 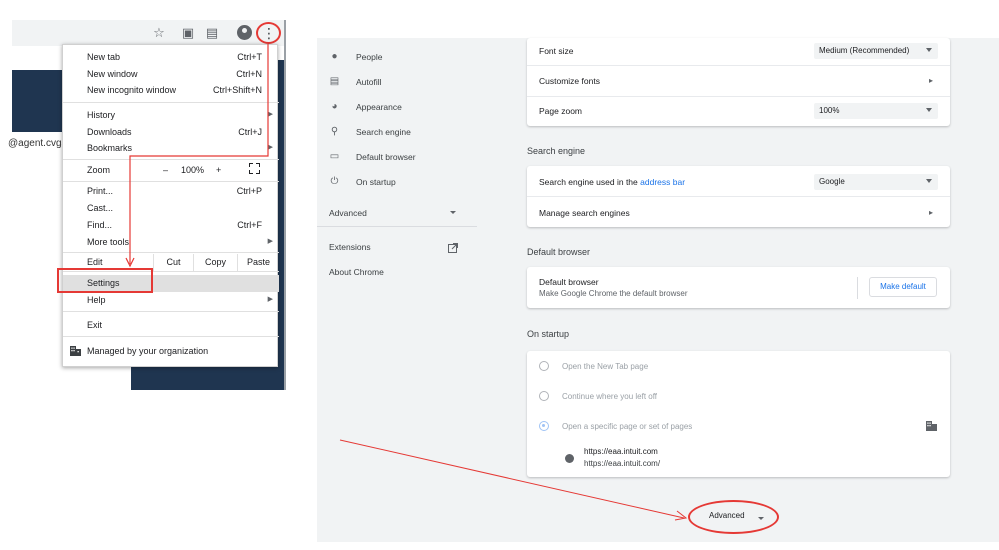 I want to click on nav-extensions: Extensions, so click(x=350, y=247).